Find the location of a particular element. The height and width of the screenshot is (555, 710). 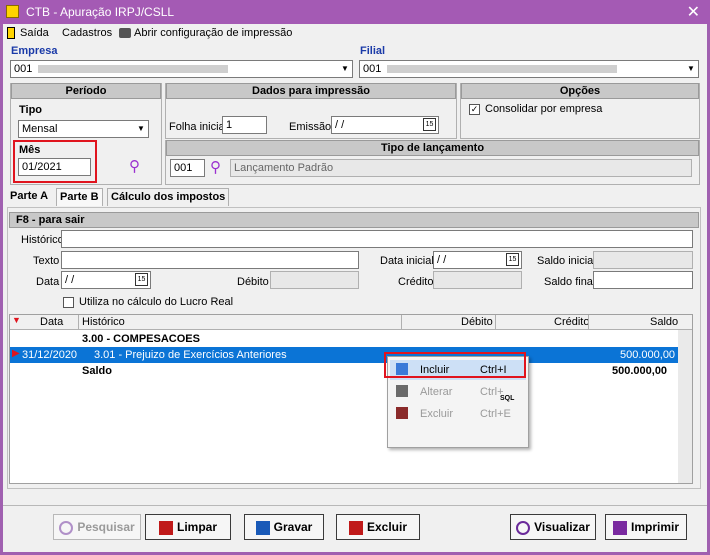

lucro-real-label: Utiliza no cálculo do Lucro Real is located at coordinates (156, 302).